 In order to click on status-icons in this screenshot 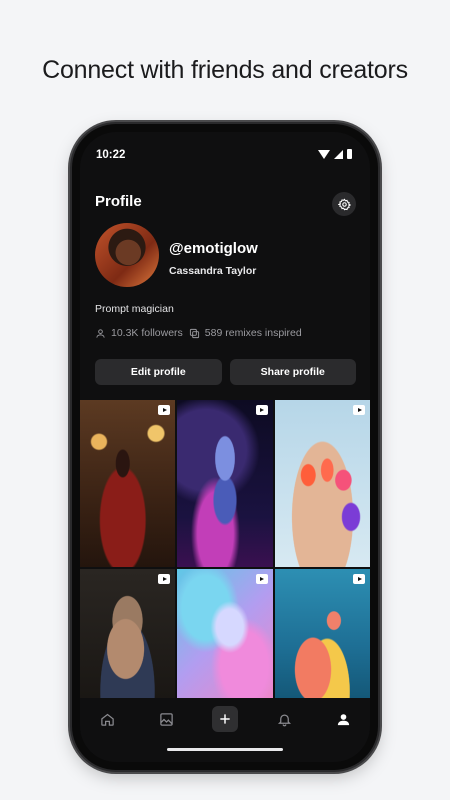, I will do `click(335, 154)`.